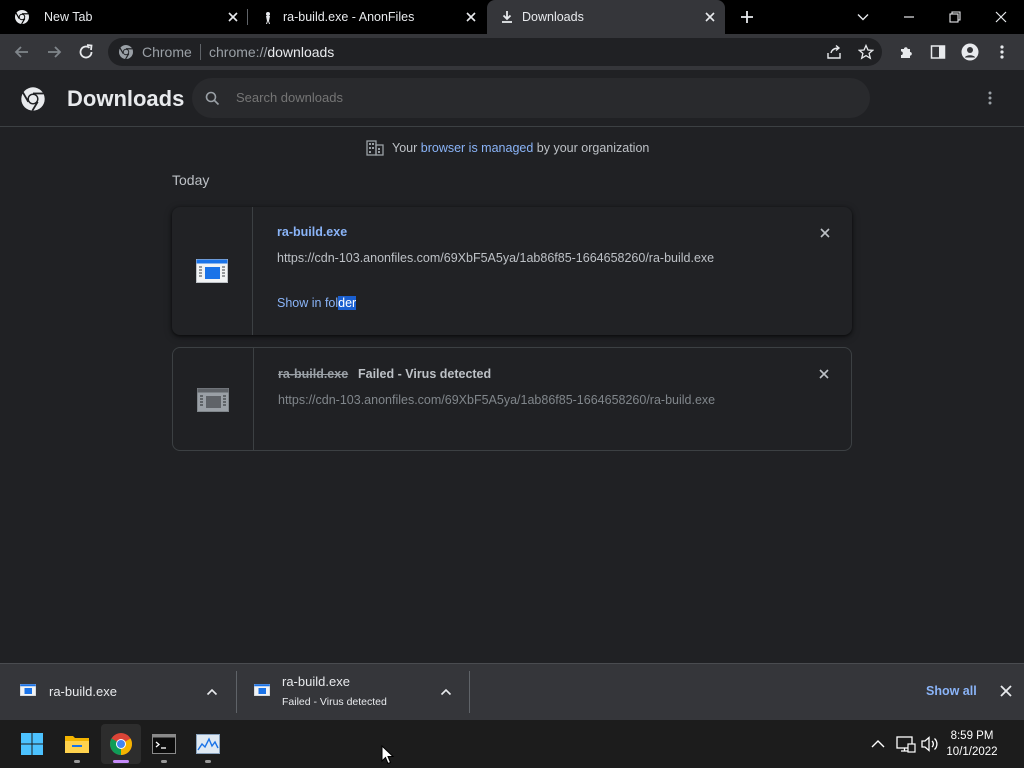 The width and height of the screenshot is (1024, 768). I want to click on managed-link: browser is managed, so click(477, 148).